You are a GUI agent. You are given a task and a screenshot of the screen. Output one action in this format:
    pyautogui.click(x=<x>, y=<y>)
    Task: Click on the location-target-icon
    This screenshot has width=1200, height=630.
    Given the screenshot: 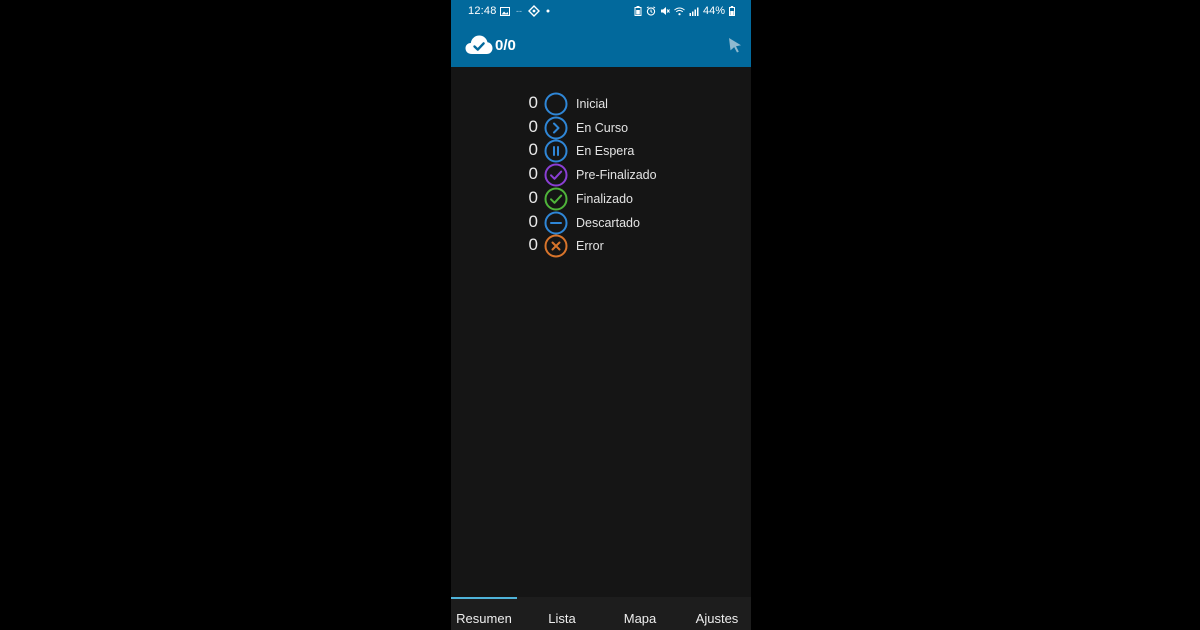 What is the action you would take?
    pyautogui.click(x=534, y=11)
    